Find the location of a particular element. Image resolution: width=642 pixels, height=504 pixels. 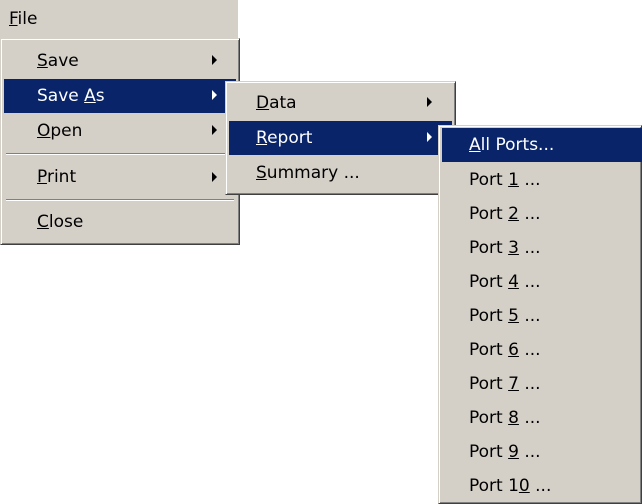

menu-item-open-label: Open is located at coordinates (59, 131).